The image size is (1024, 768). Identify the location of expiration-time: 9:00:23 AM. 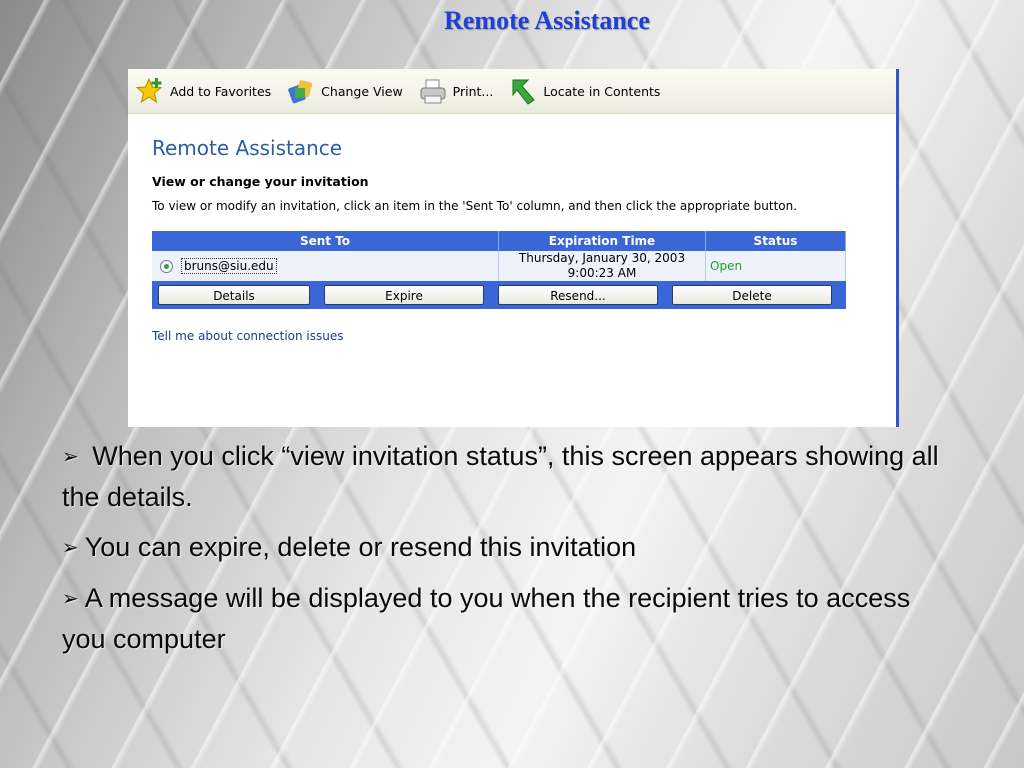
(602, 273).